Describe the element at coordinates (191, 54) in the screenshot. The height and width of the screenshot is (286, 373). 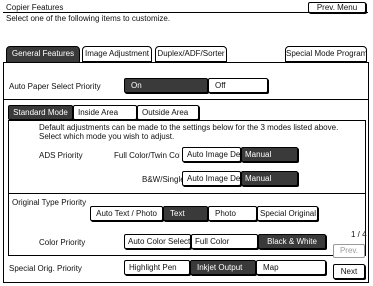
I see `tab-duplex-adf-sorter: Duplex/ADF/Sorter` at that location.